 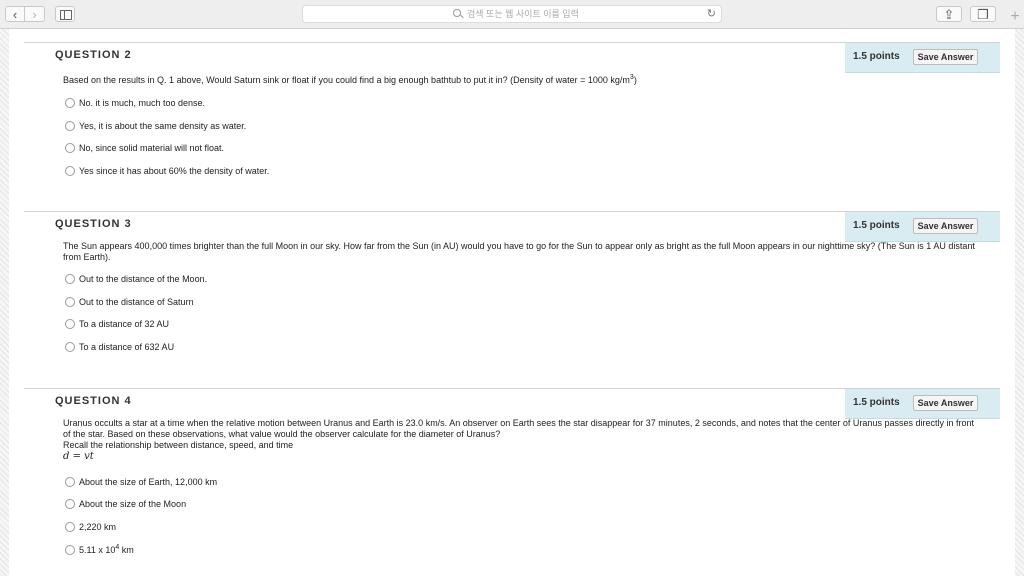 I want to click on option-label: 5.11 x 104 km, so click(x=106, y=550).